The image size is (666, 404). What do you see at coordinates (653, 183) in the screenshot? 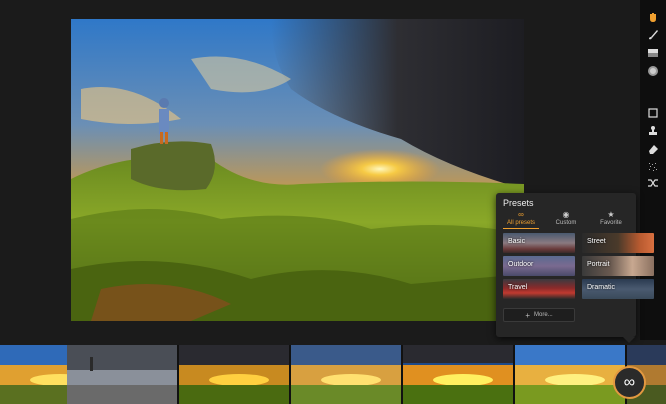
I see `shuffle-icon` at bounding box center [653, 183].